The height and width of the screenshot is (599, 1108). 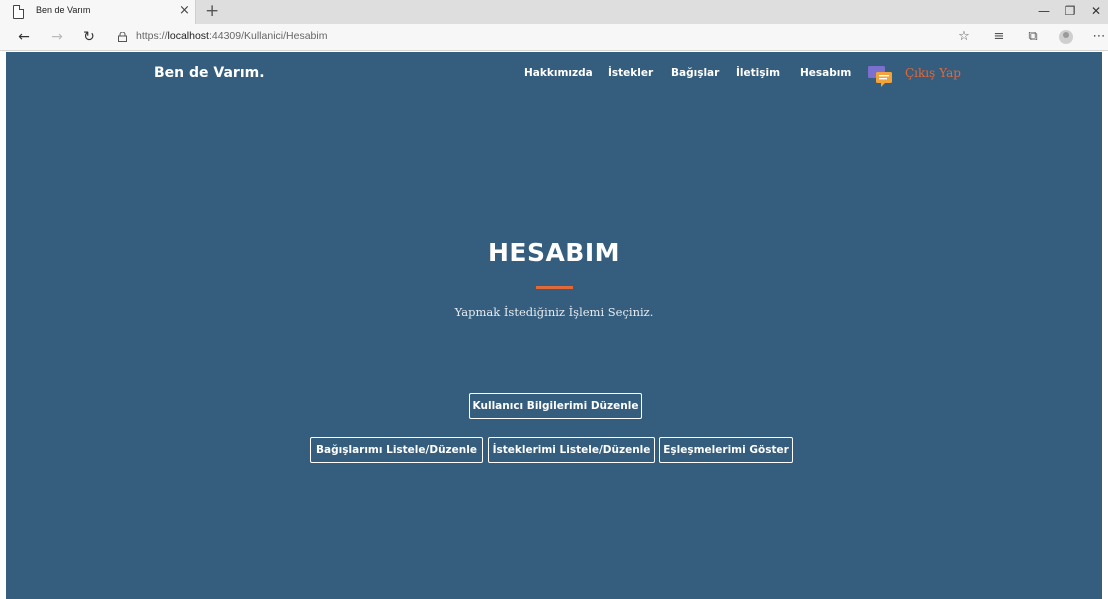 I want to click on nav-link-hakkimizda: Hakkımızda, so click(x=558, y=73).